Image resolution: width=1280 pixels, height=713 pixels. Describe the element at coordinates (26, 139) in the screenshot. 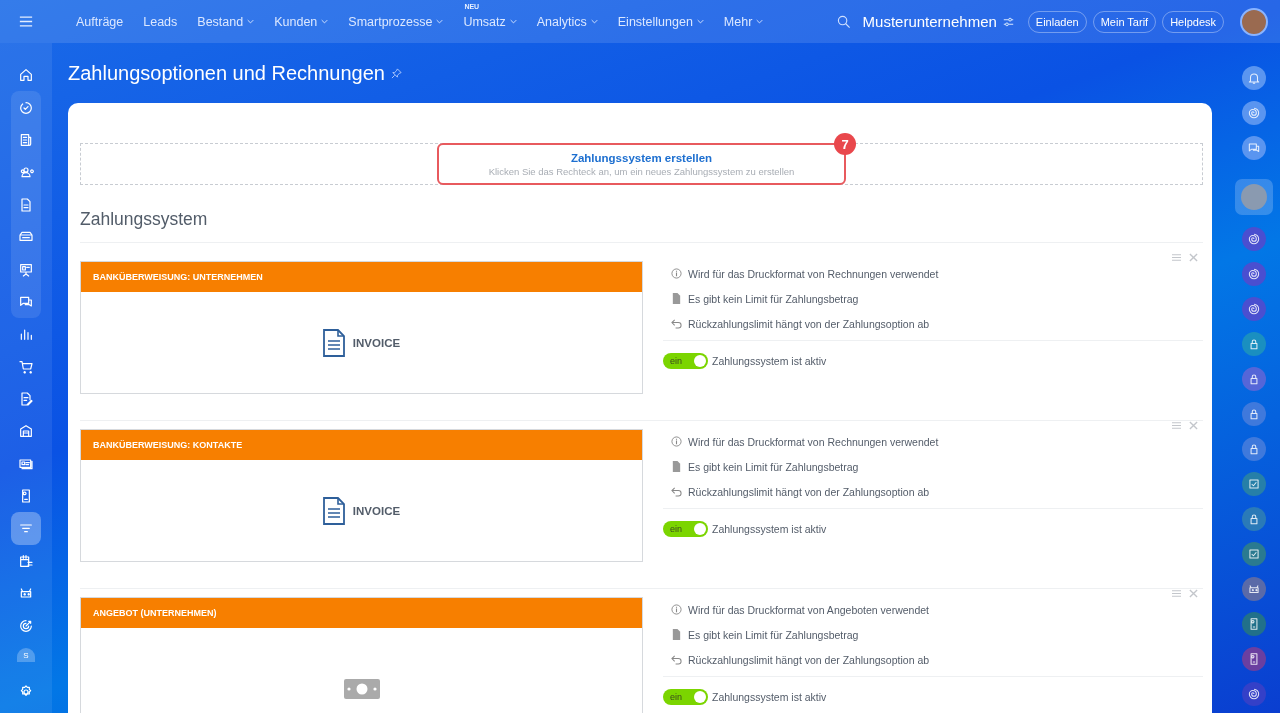

I see `news-icon` at that location.